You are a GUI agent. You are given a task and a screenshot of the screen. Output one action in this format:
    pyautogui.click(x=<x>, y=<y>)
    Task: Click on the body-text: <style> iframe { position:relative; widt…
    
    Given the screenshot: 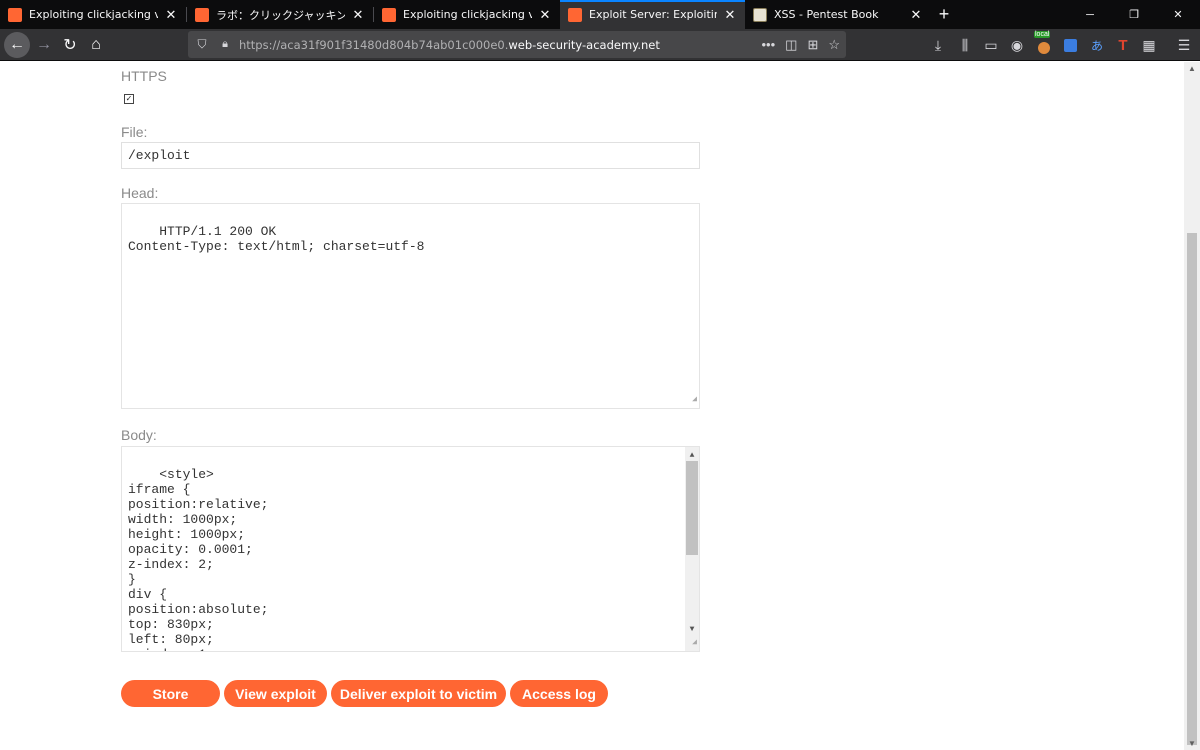 What is the action you would take?
    pyautogui.click(x=198, y=559)
    